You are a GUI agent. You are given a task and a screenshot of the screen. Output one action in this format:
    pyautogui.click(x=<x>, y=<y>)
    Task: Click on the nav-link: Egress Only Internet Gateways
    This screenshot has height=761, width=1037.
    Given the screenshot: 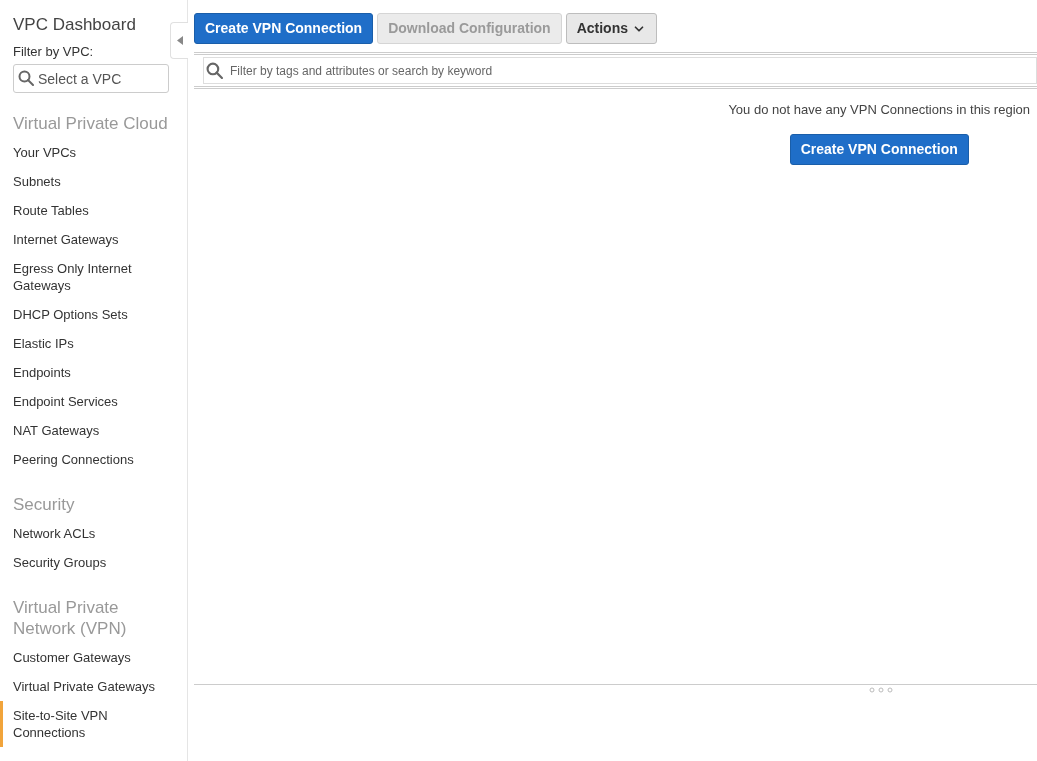 What is the action you would take?
    pyautogui.click(x=84, y=277)
    